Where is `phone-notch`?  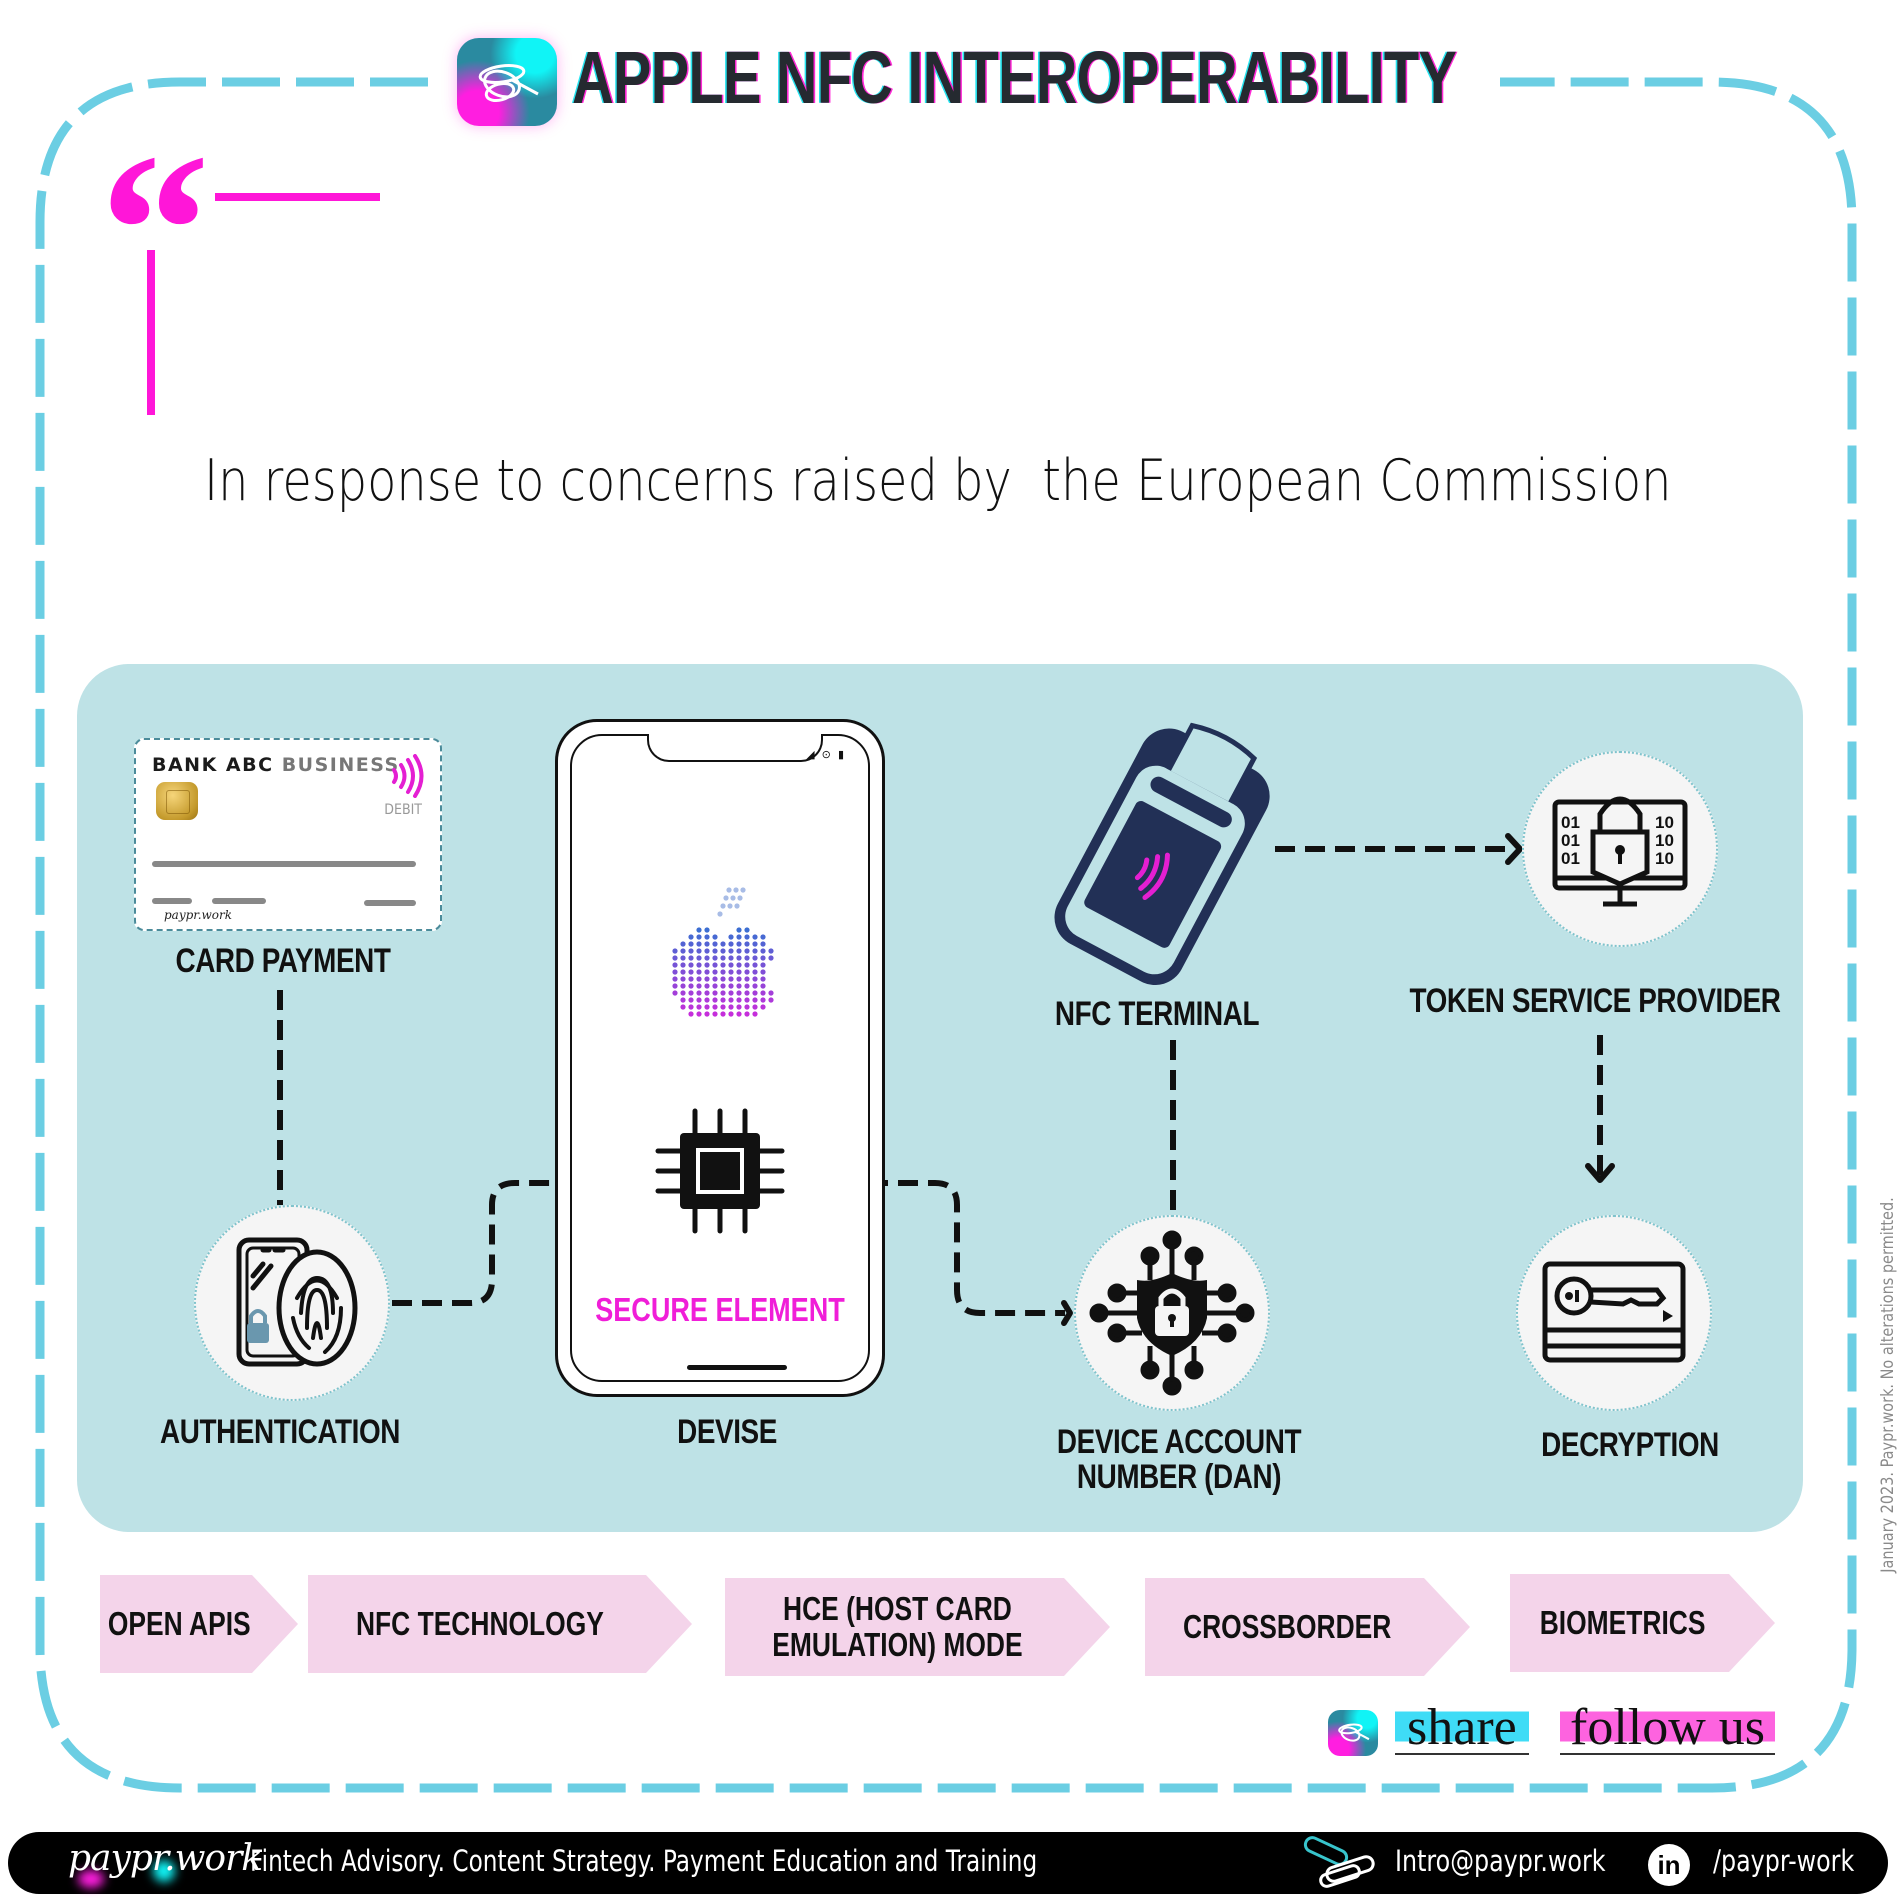 phone-notch is located at coordinates (735, 748).